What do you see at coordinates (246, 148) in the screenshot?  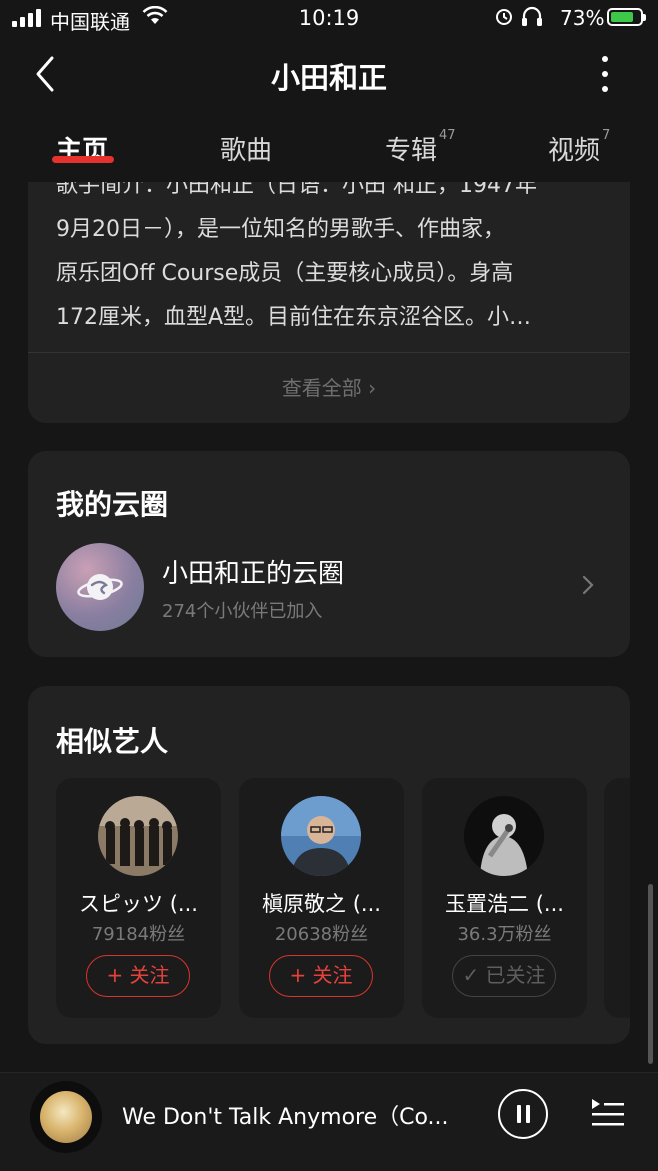 I see `tab-songs: 歌曲` at bounding box center [246, 148].